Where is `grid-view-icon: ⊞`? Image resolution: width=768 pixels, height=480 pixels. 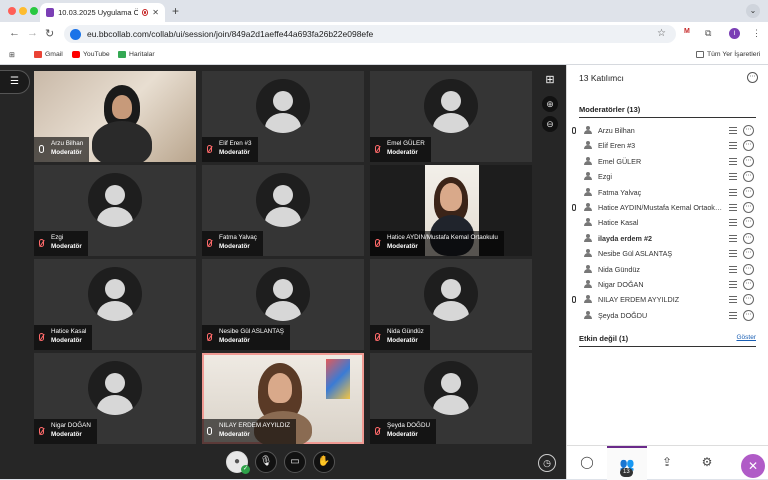
grid-view-icon: ⊞ is located at coordinates (550, 80).